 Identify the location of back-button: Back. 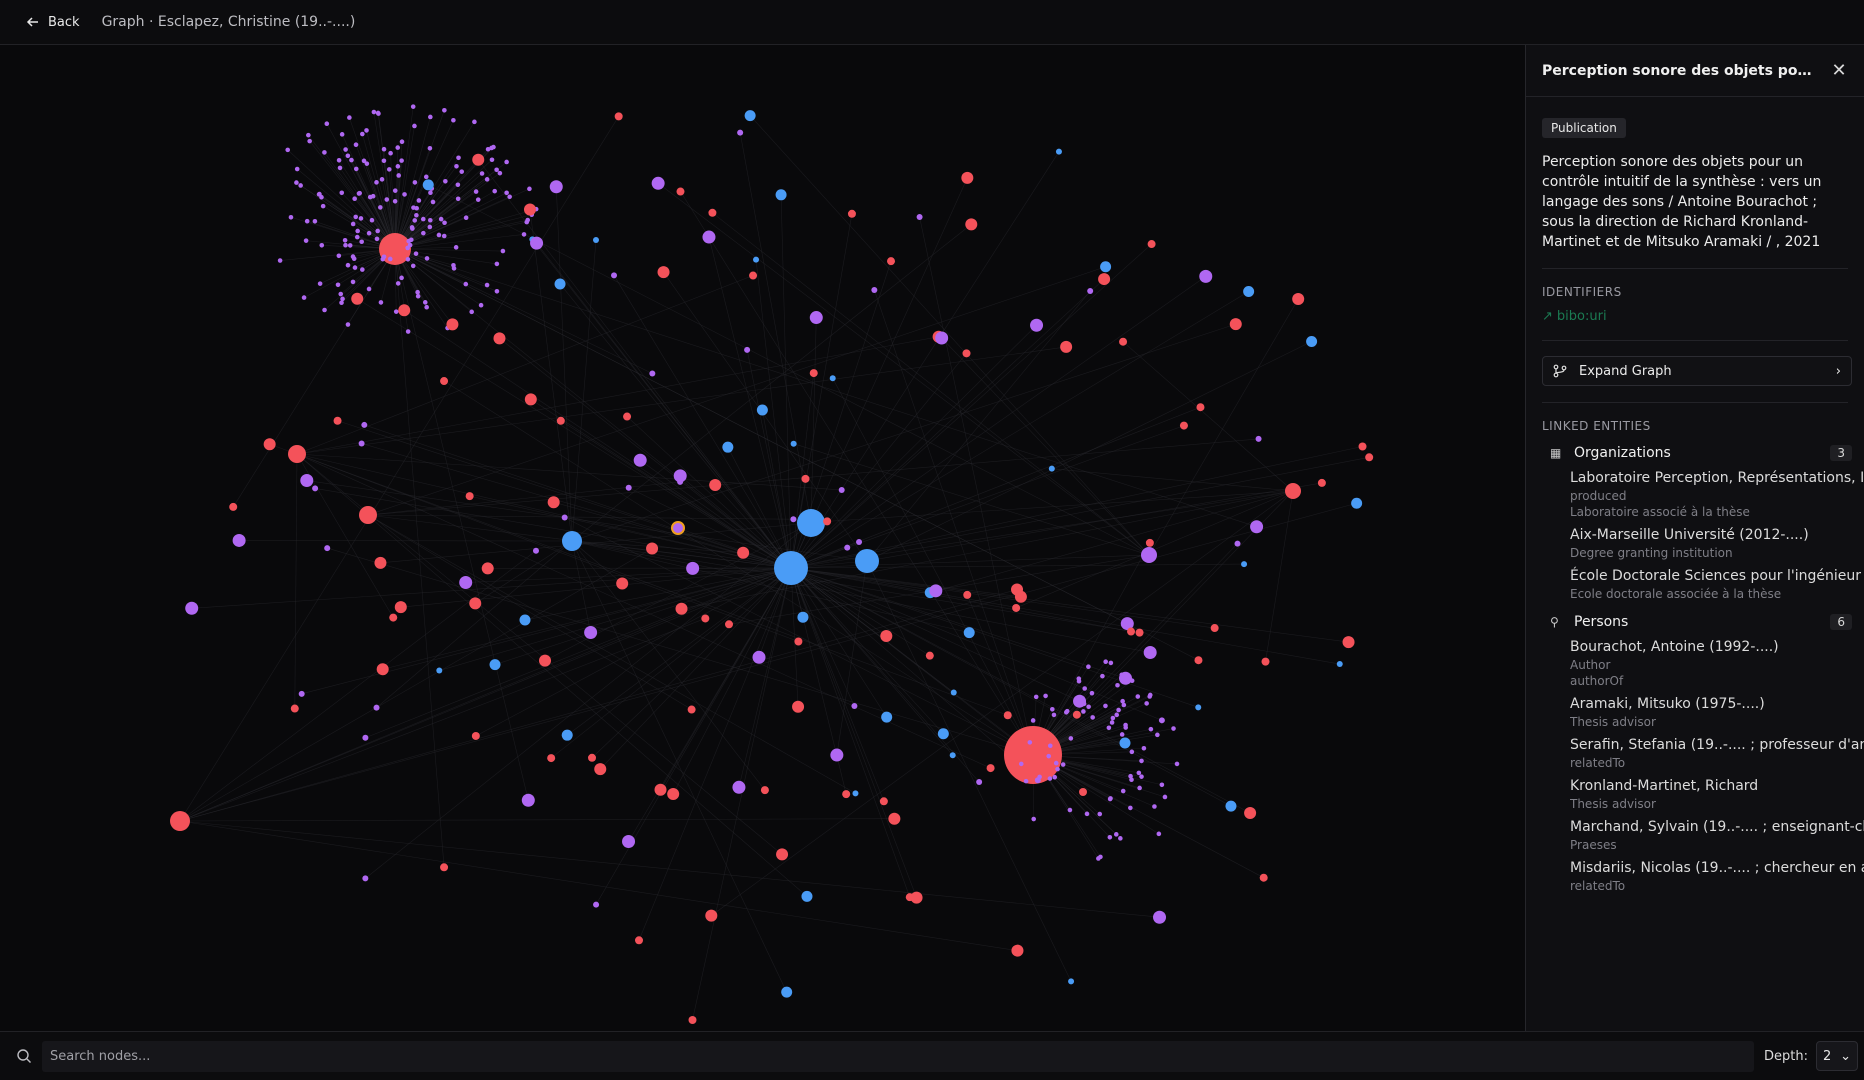
(53, 22).